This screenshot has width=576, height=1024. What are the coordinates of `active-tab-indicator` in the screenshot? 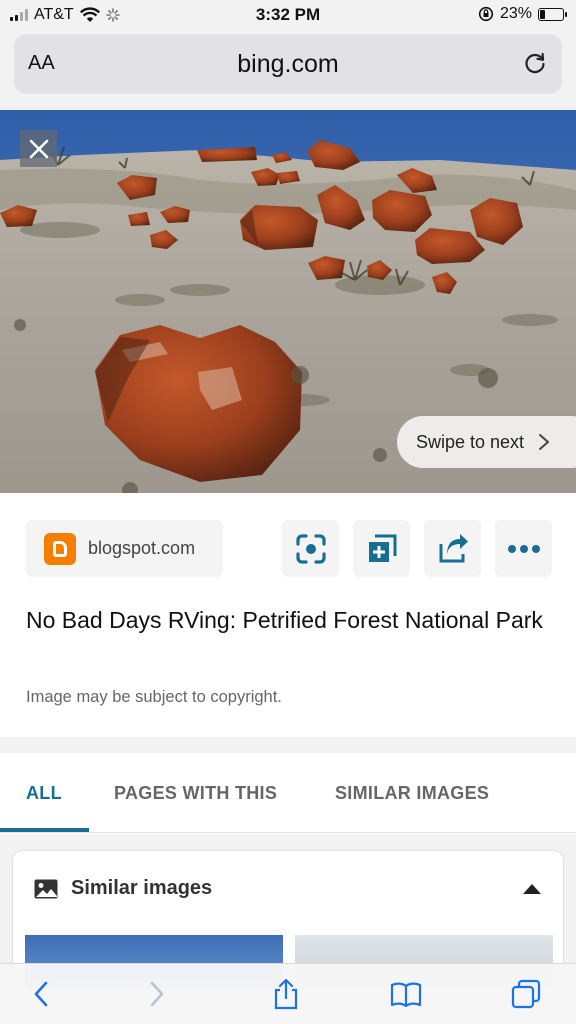 It's located at (44, 830).